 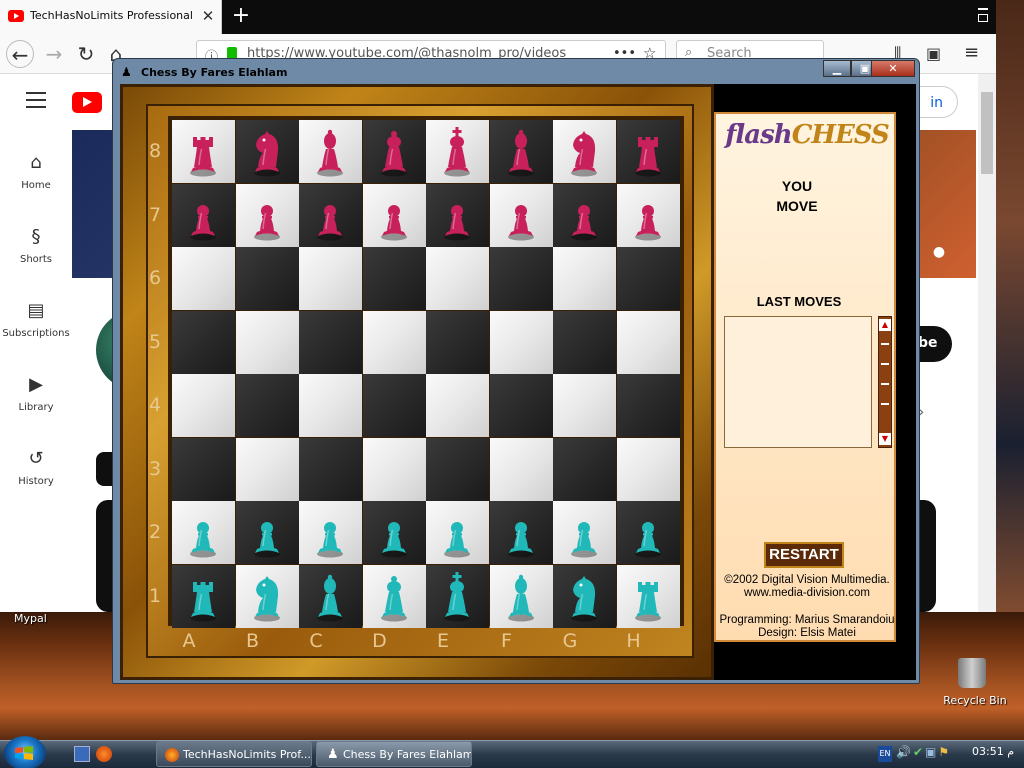 I want to click on board-square-d5, so click(x=394, y=342).